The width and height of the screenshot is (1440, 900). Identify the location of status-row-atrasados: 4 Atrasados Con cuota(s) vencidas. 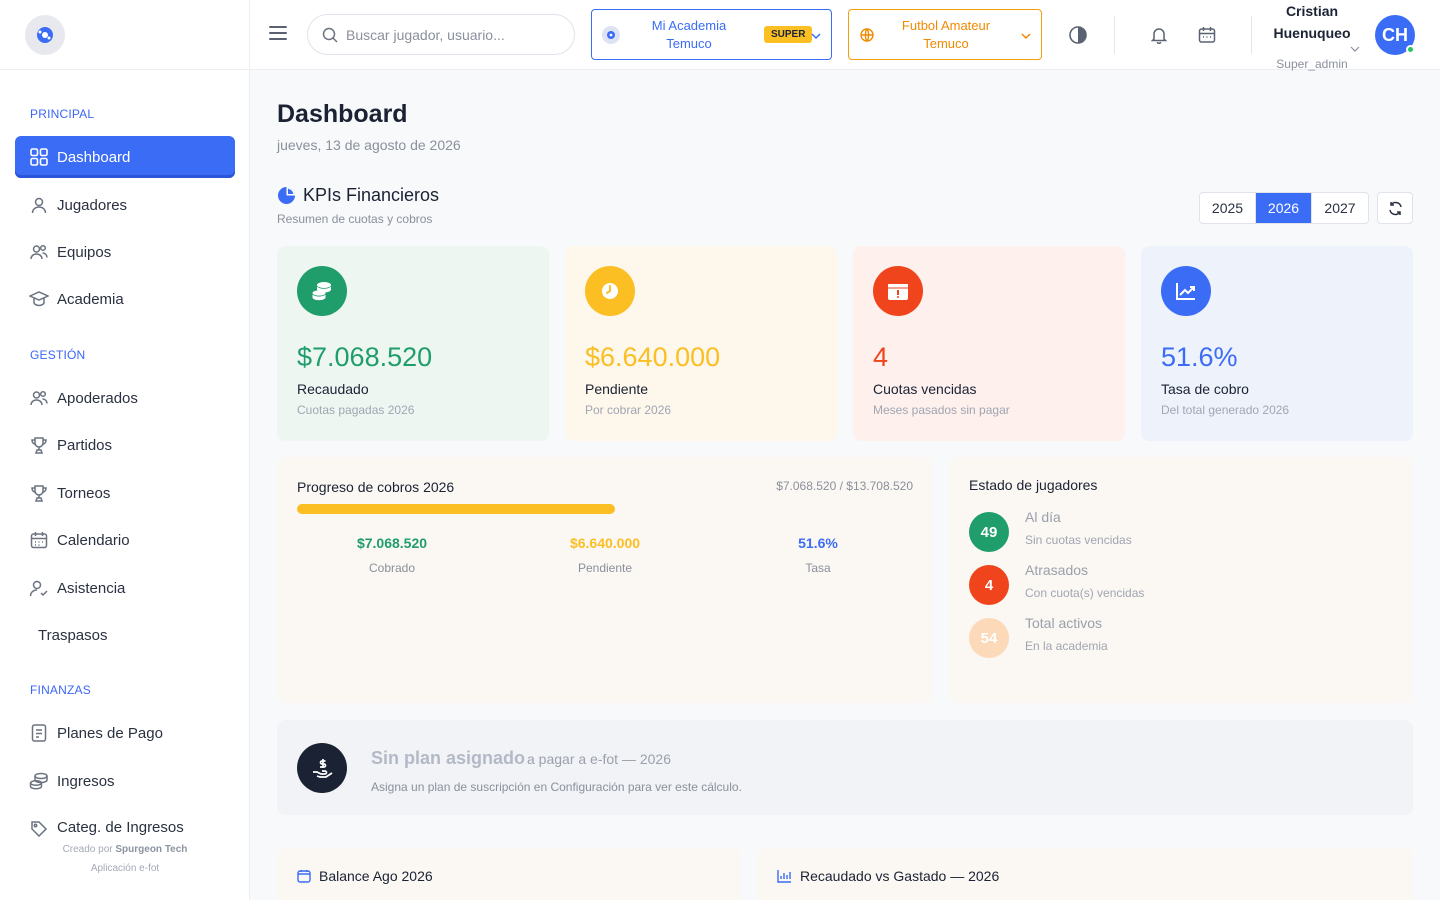
(1056, 583).